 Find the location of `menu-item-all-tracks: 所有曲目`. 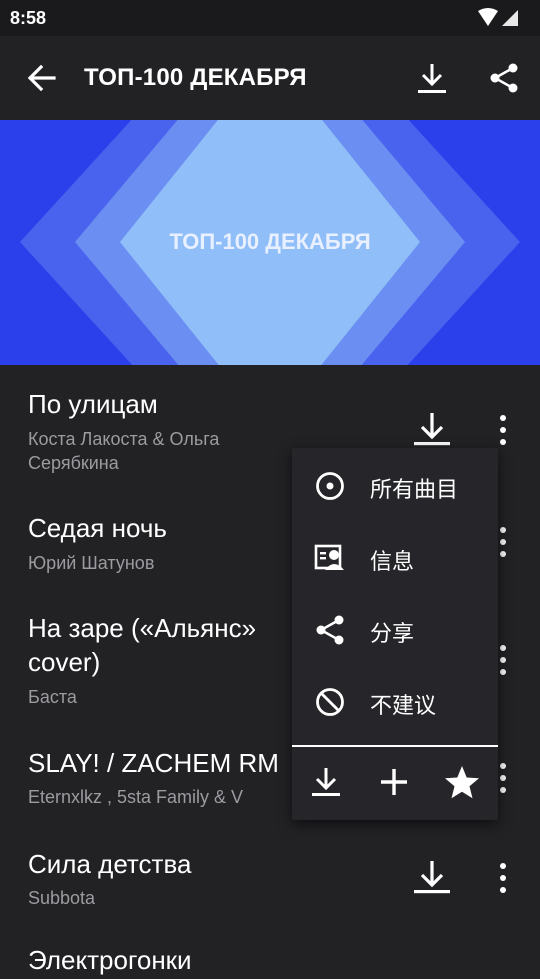

menu-item-all-tracks: 所有曲目 is located at coordinates (395, 484).